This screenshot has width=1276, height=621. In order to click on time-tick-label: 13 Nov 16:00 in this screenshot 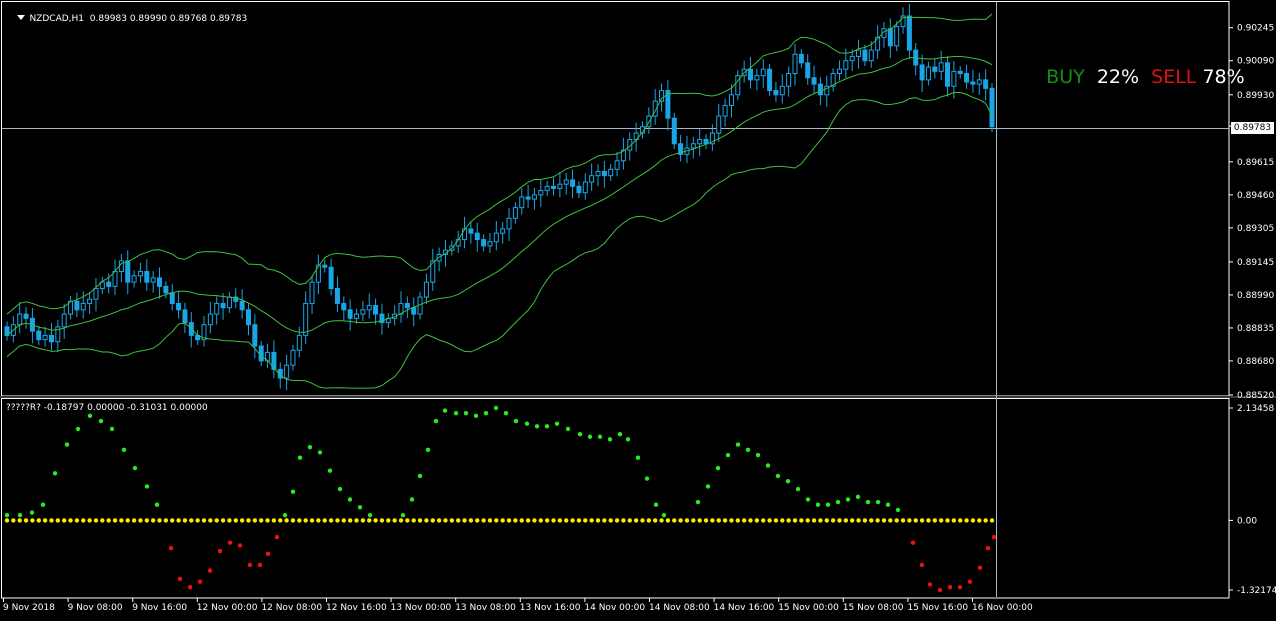, I will do `click(550, 608)`.